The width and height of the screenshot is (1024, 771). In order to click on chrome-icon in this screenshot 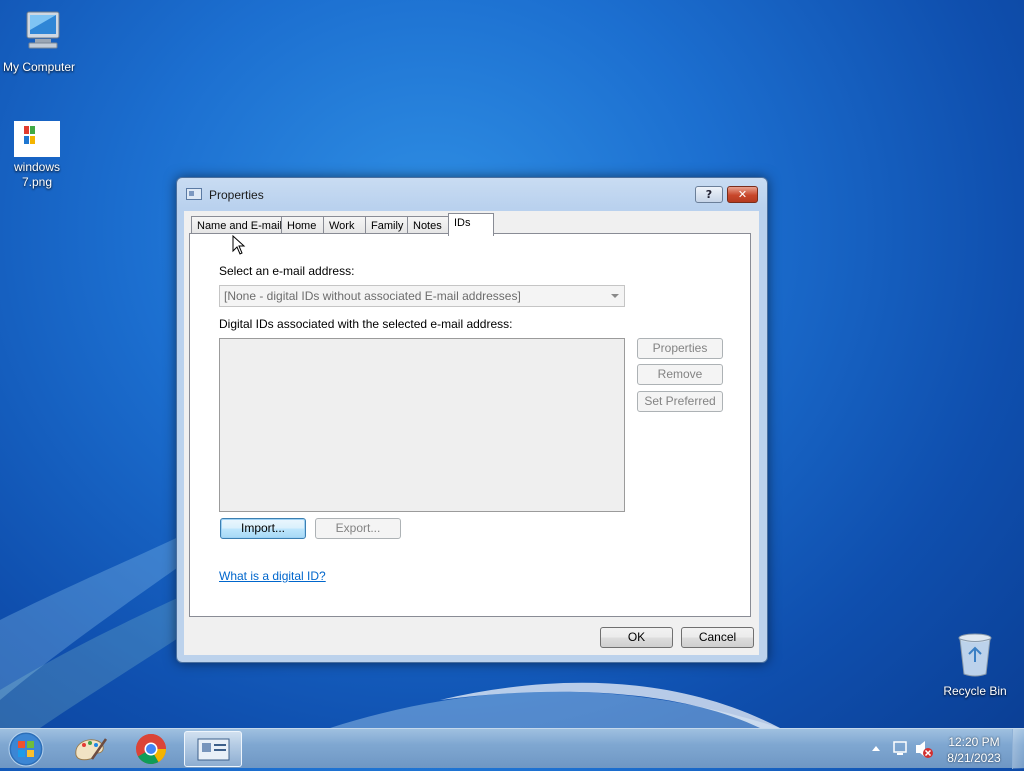, I will do `click(151, 749)`.